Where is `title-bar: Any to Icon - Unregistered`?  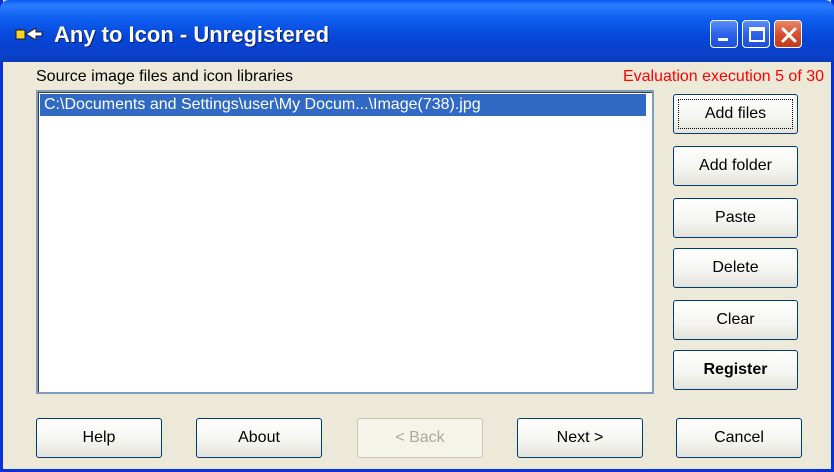 title-bar: Any to Icon - Unregistered is located at coordinates (417, 31).